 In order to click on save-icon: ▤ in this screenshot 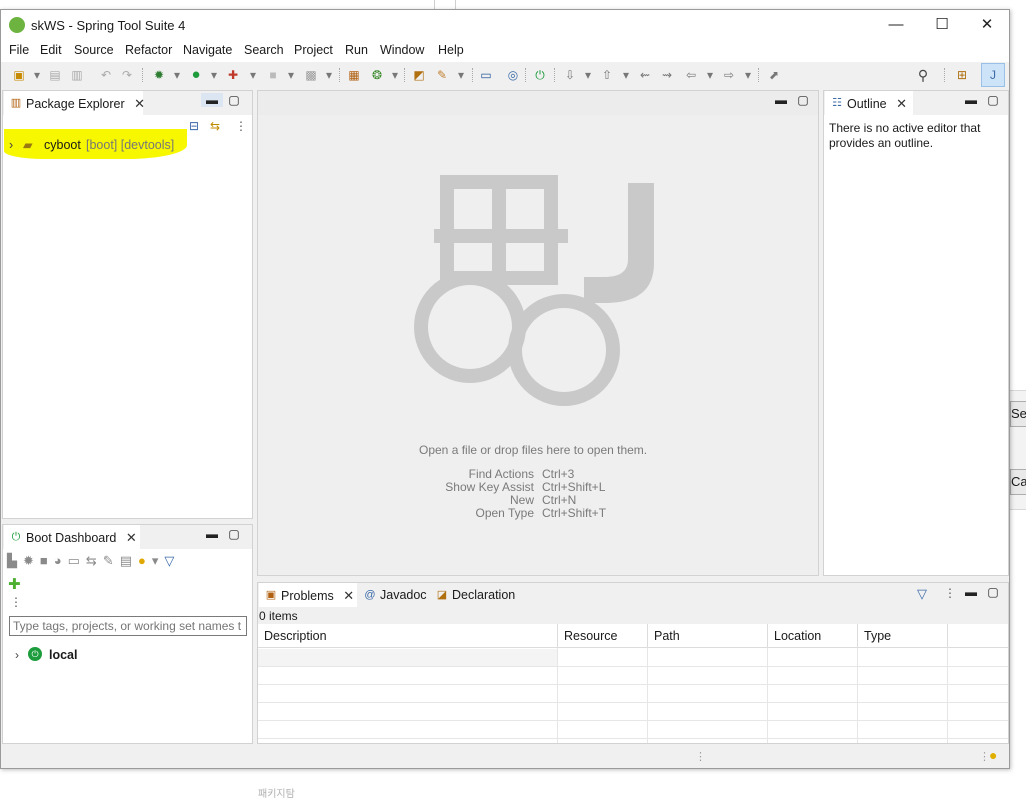, I will do `click(55, 75)`.